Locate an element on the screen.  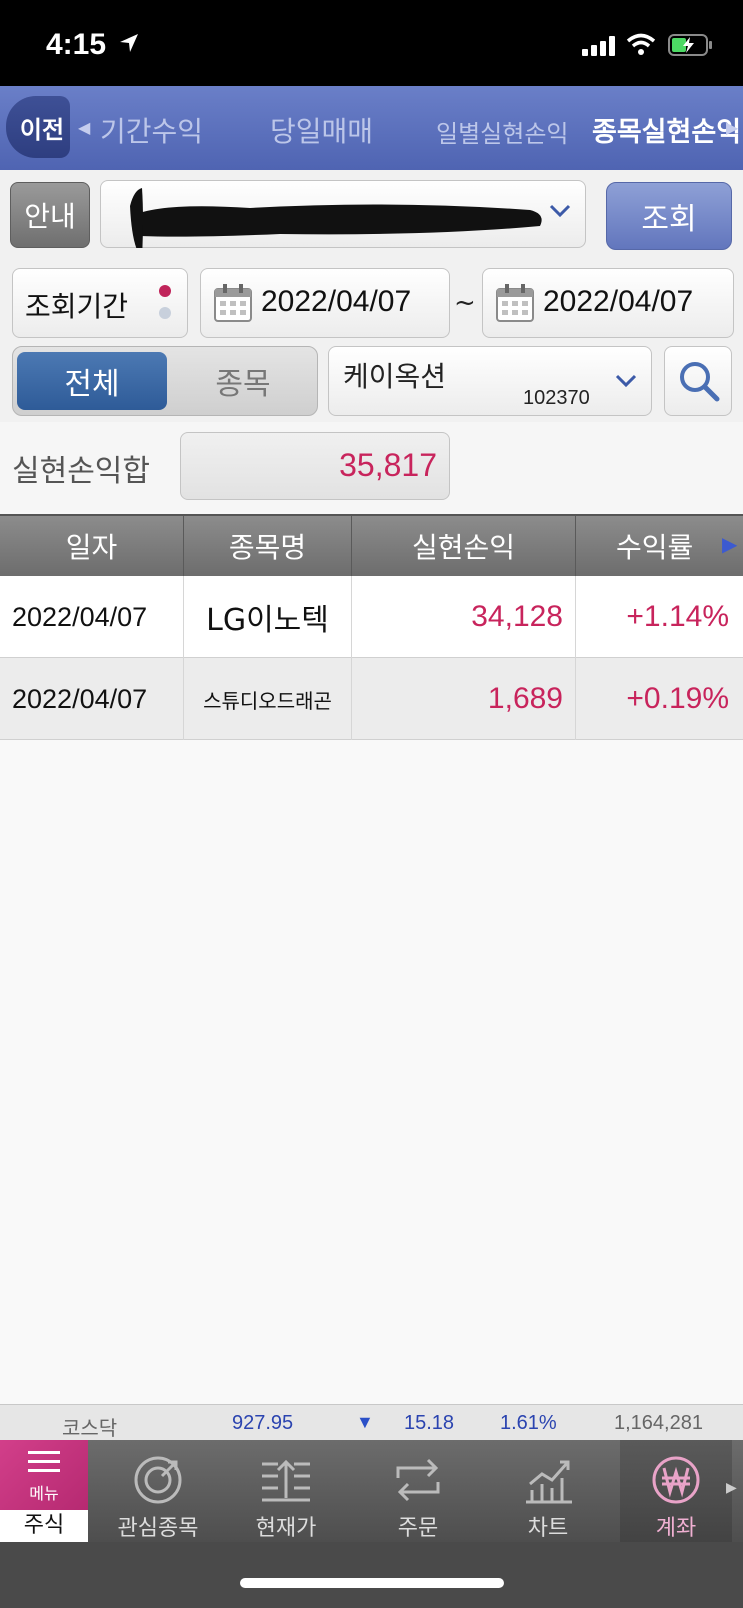
status-bar: 4:15 is located at coordinates (371, 43).